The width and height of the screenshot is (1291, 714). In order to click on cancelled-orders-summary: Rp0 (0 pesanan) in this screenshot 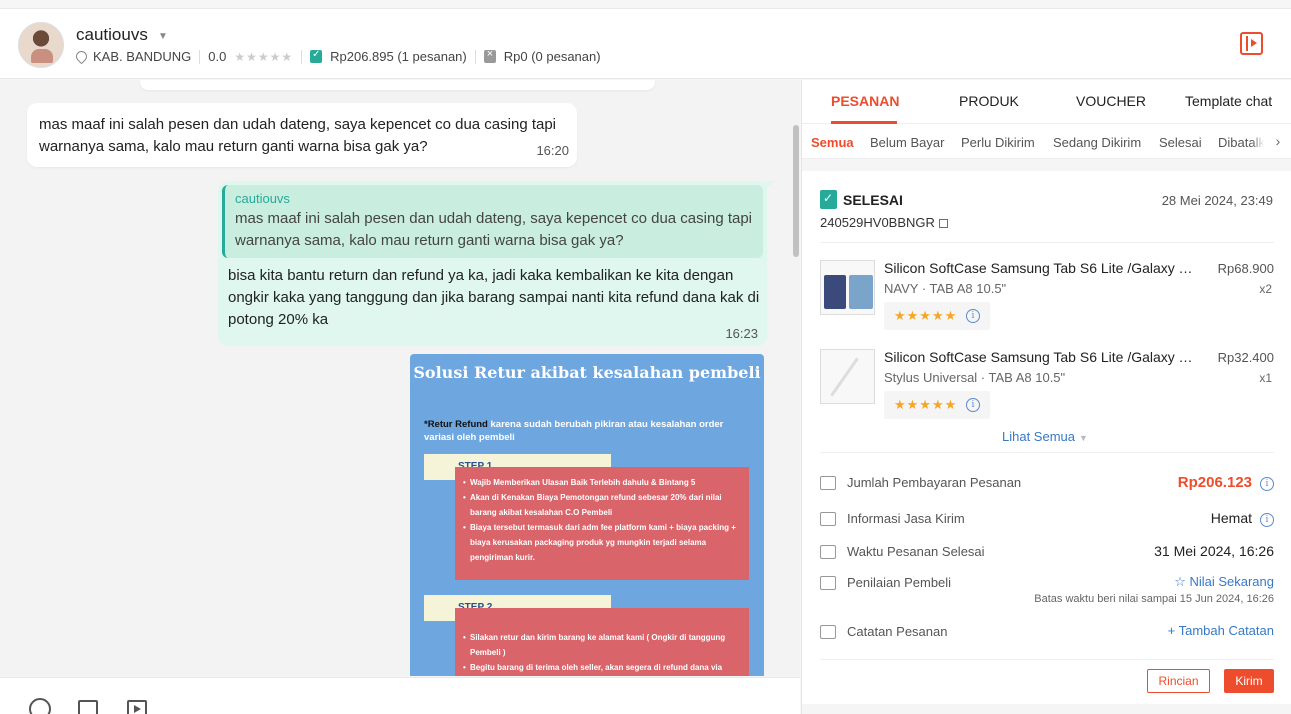, I will do `click(552, 56)`.